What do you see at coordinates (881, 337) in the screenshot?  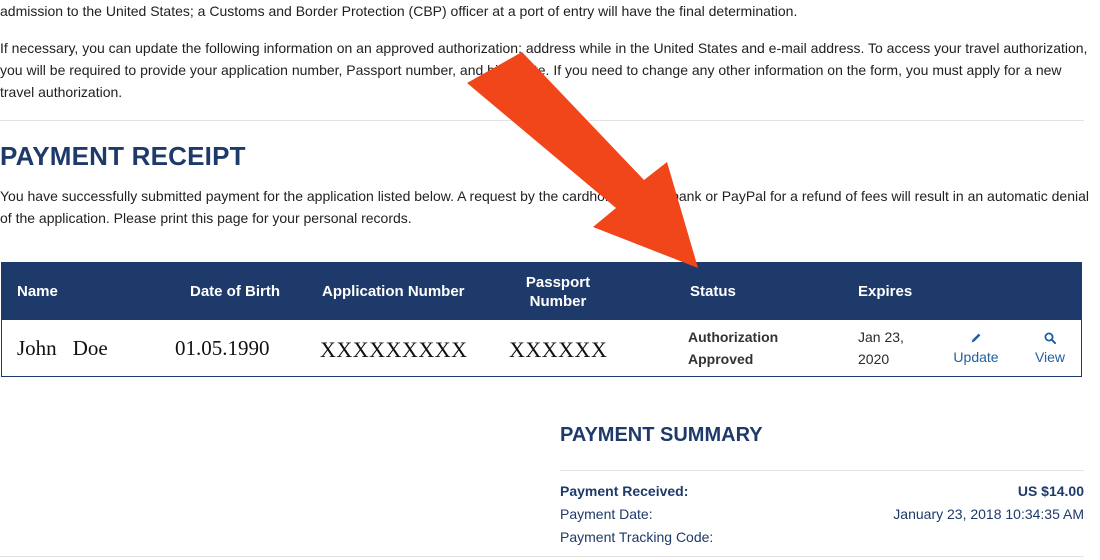 I see `expires-line1: Jan 23,` at bounding box center [881, 337].